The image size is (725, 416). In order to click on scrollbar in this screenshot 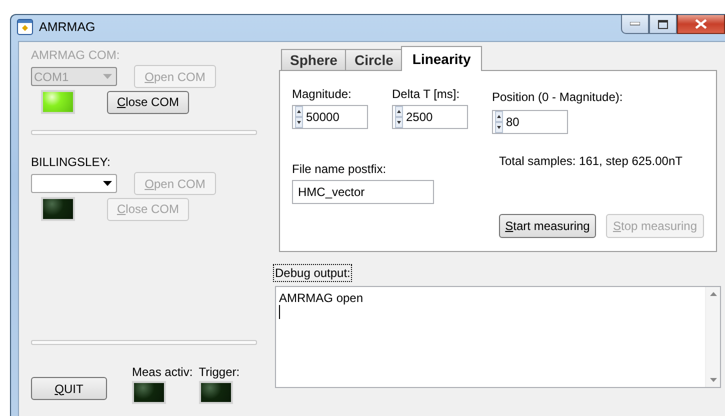, I will do `click(712, 337)`.